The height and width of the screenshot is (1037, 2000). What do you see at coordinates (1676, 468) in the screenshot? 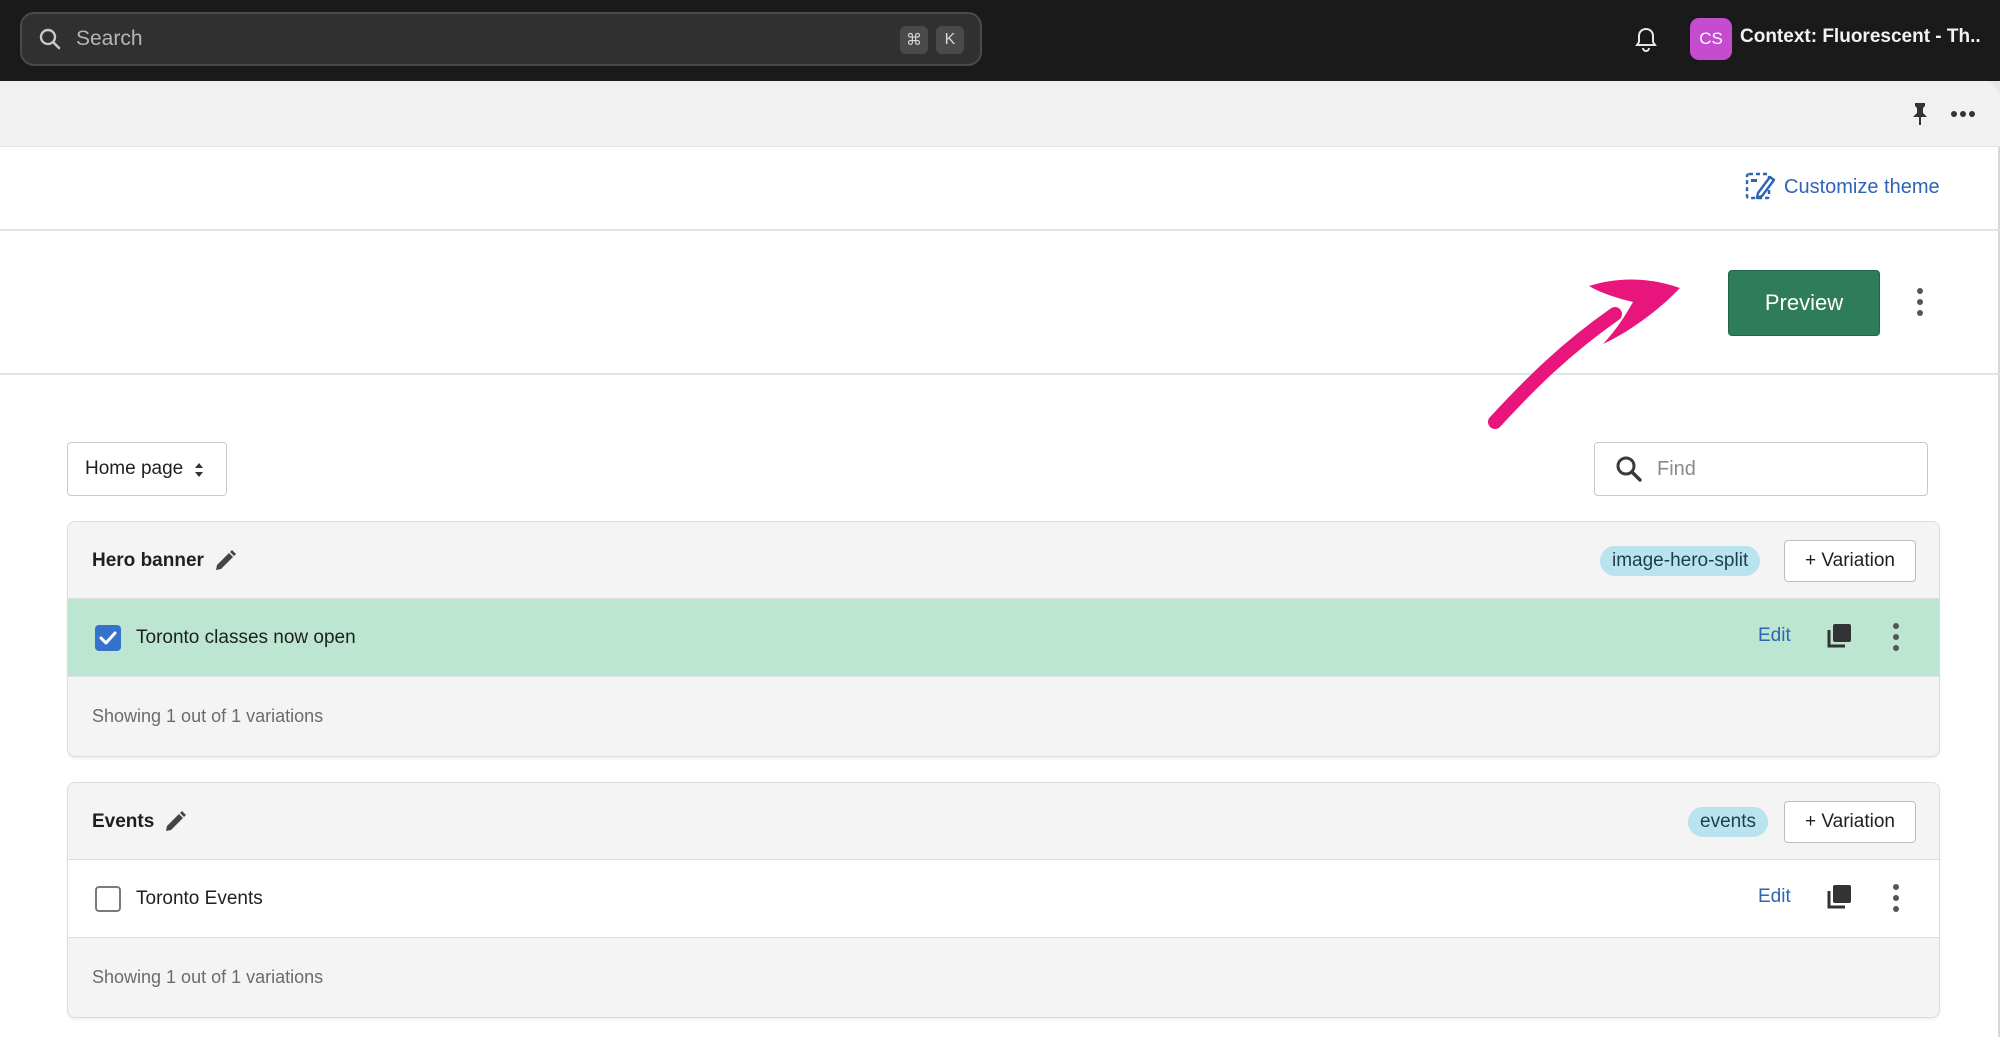
I see `find-placeholder: Find` at bounding box center [1676, 468].